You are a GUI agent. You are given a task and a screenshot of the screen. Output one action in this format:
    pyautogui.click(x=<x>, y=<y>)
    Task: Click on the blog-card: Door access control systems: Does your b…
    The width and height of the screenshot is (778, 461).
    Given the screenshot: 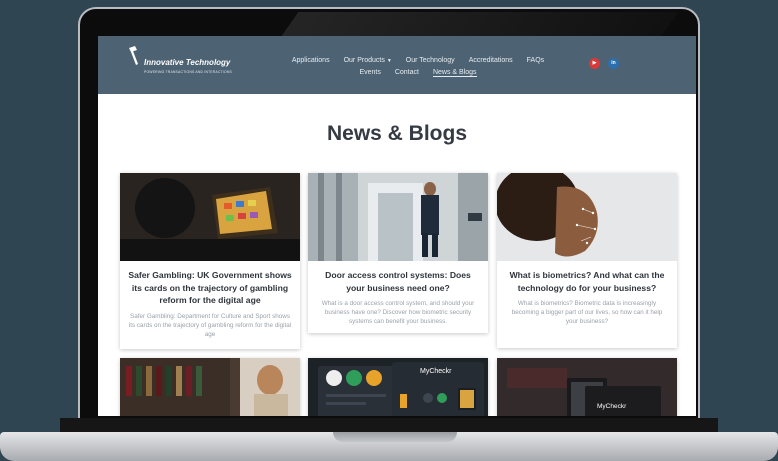 What is the action you would take?
    pyautogui.click(x=398, y=253)
    